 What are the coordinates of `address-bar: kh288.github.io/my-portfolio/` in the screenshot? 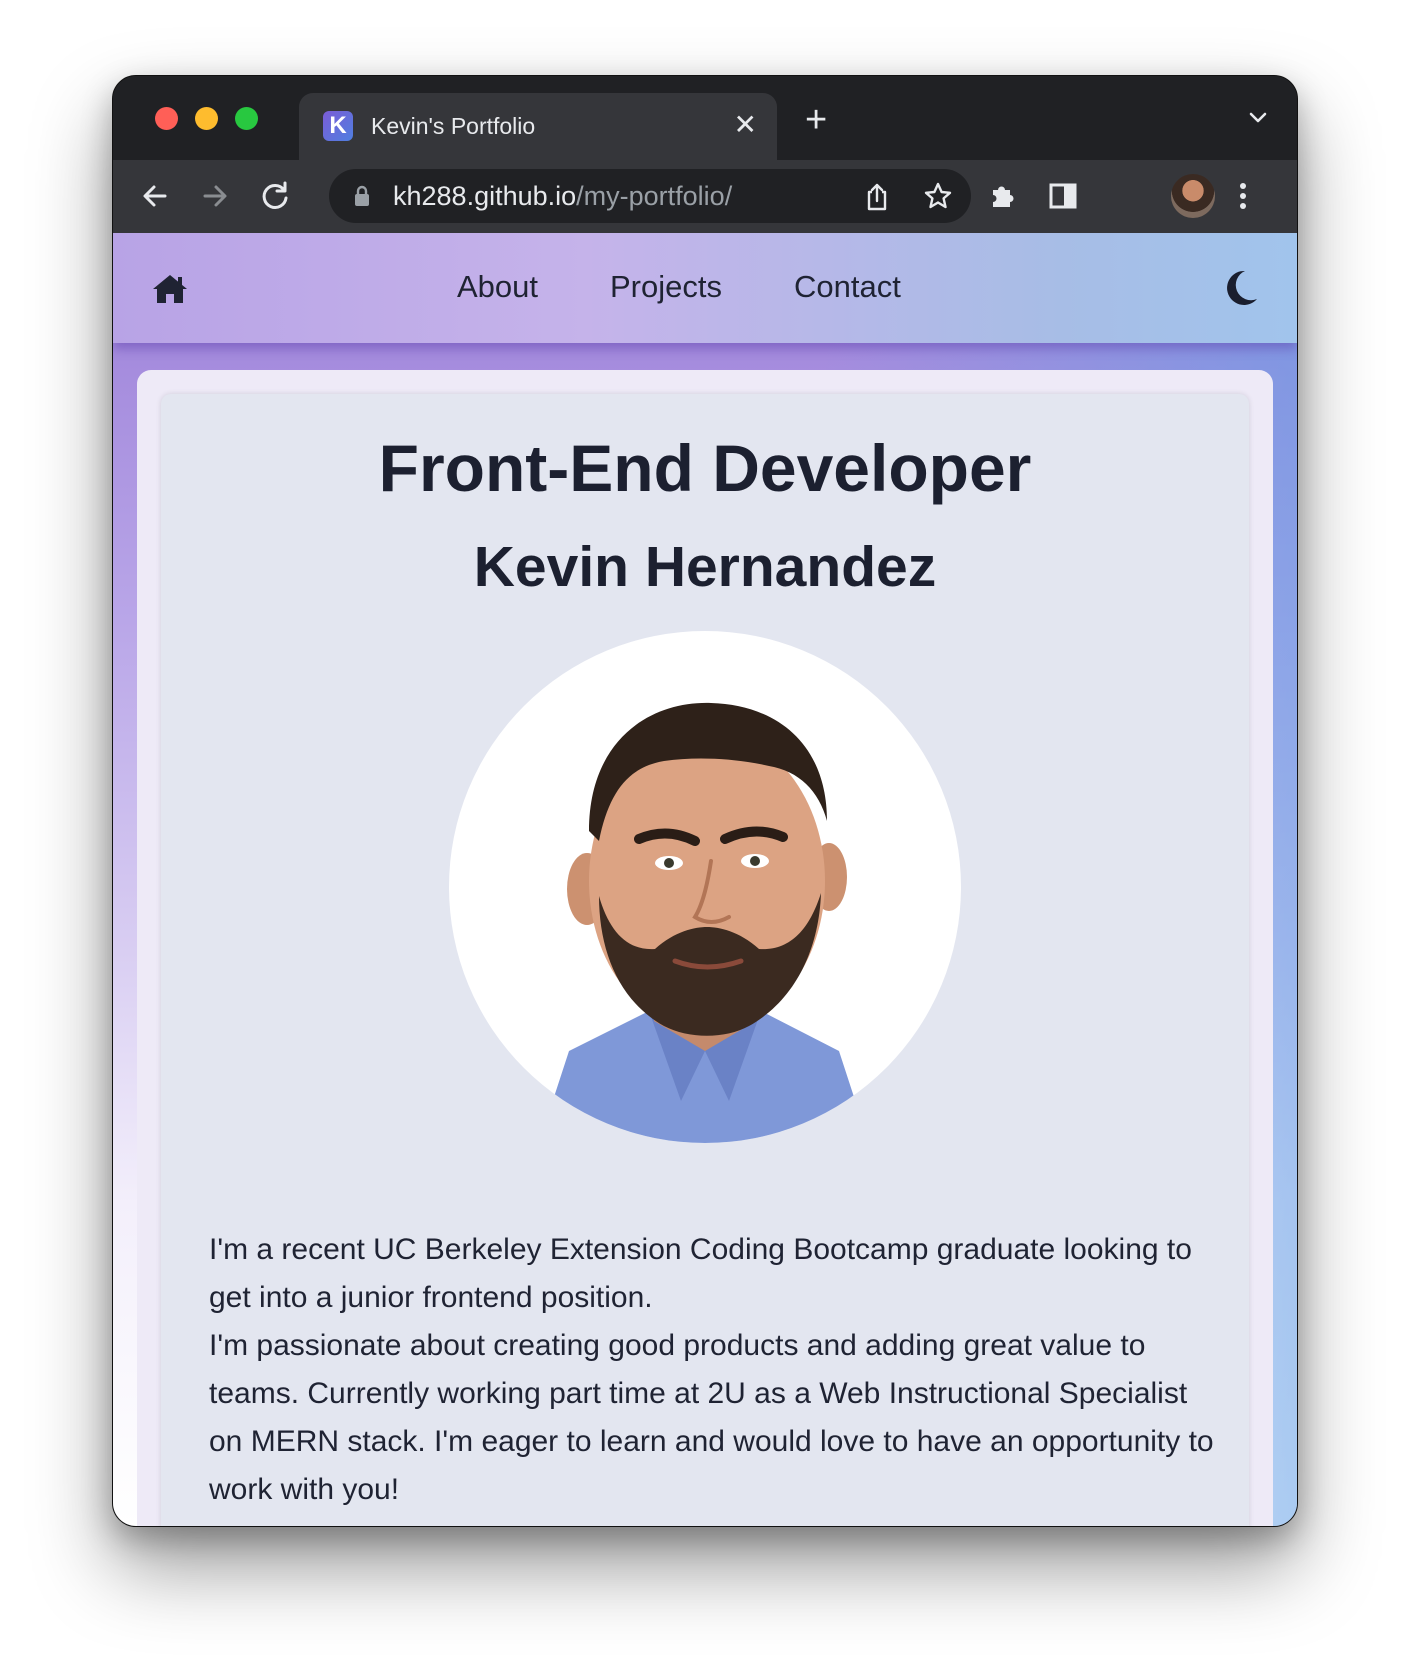 It's located at (650, 196).